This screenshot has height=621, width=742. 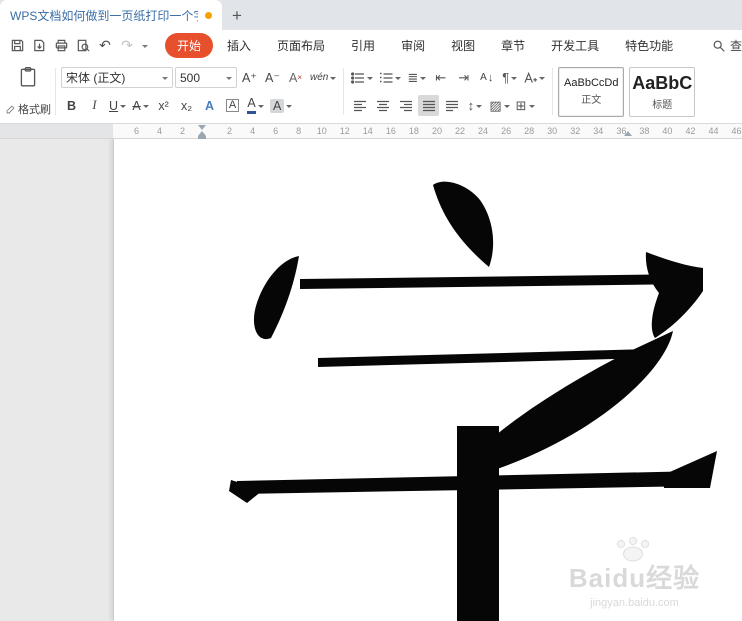 I want to click on print-icon, so click(x=61, y=46).